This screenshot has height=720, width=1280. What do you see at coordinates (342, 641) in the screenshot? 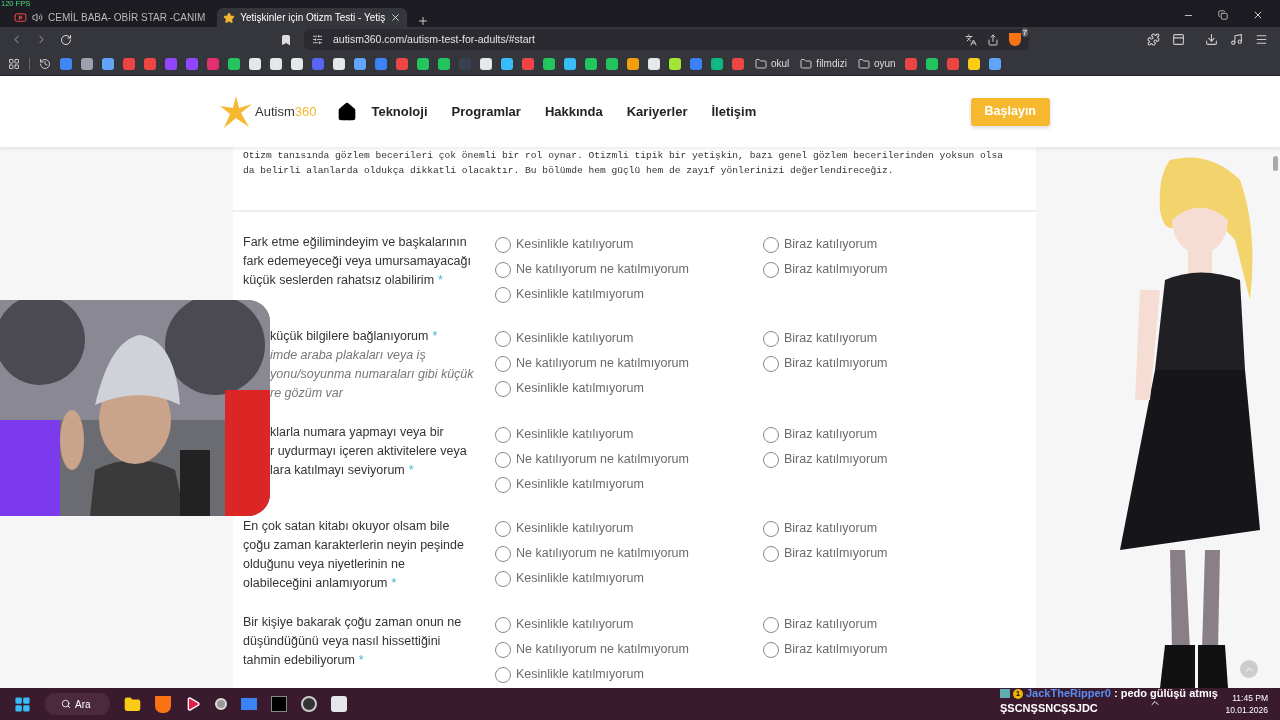
I see `question-text: düşündüğünü veya nasıl hissettiğini` at bounding box center [342, 641].